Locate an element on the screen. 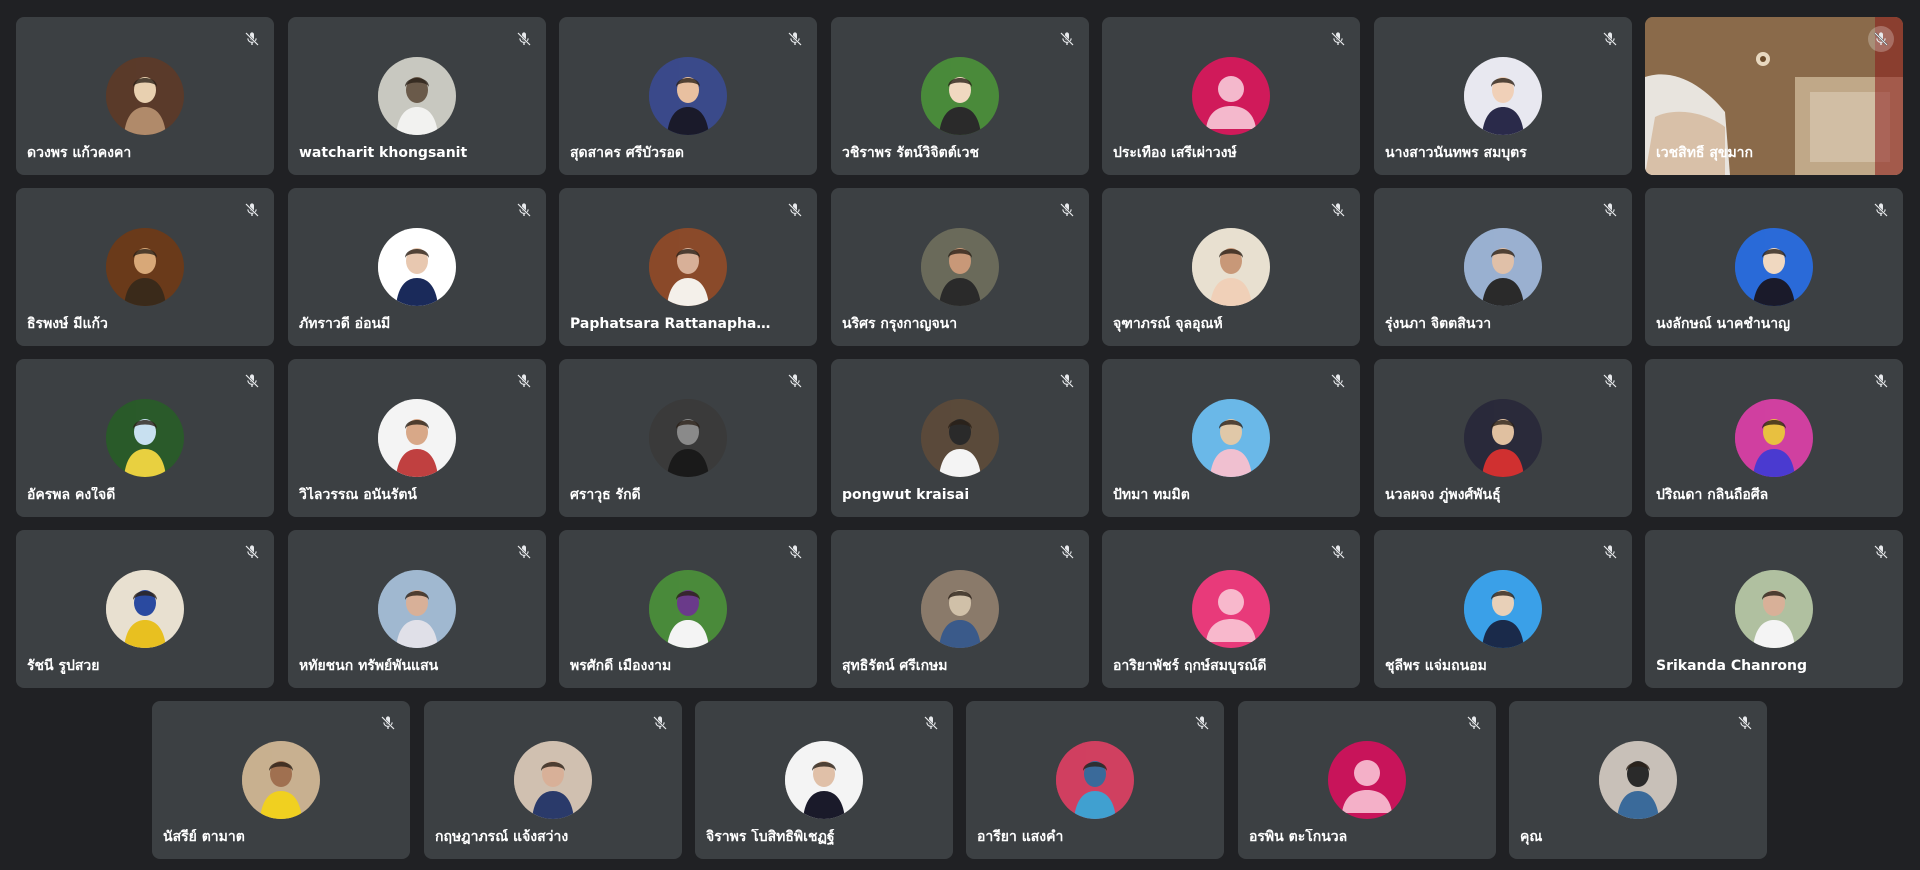  participant-tile: ศราวุธ รักดี is located at coordinates (688, 438).